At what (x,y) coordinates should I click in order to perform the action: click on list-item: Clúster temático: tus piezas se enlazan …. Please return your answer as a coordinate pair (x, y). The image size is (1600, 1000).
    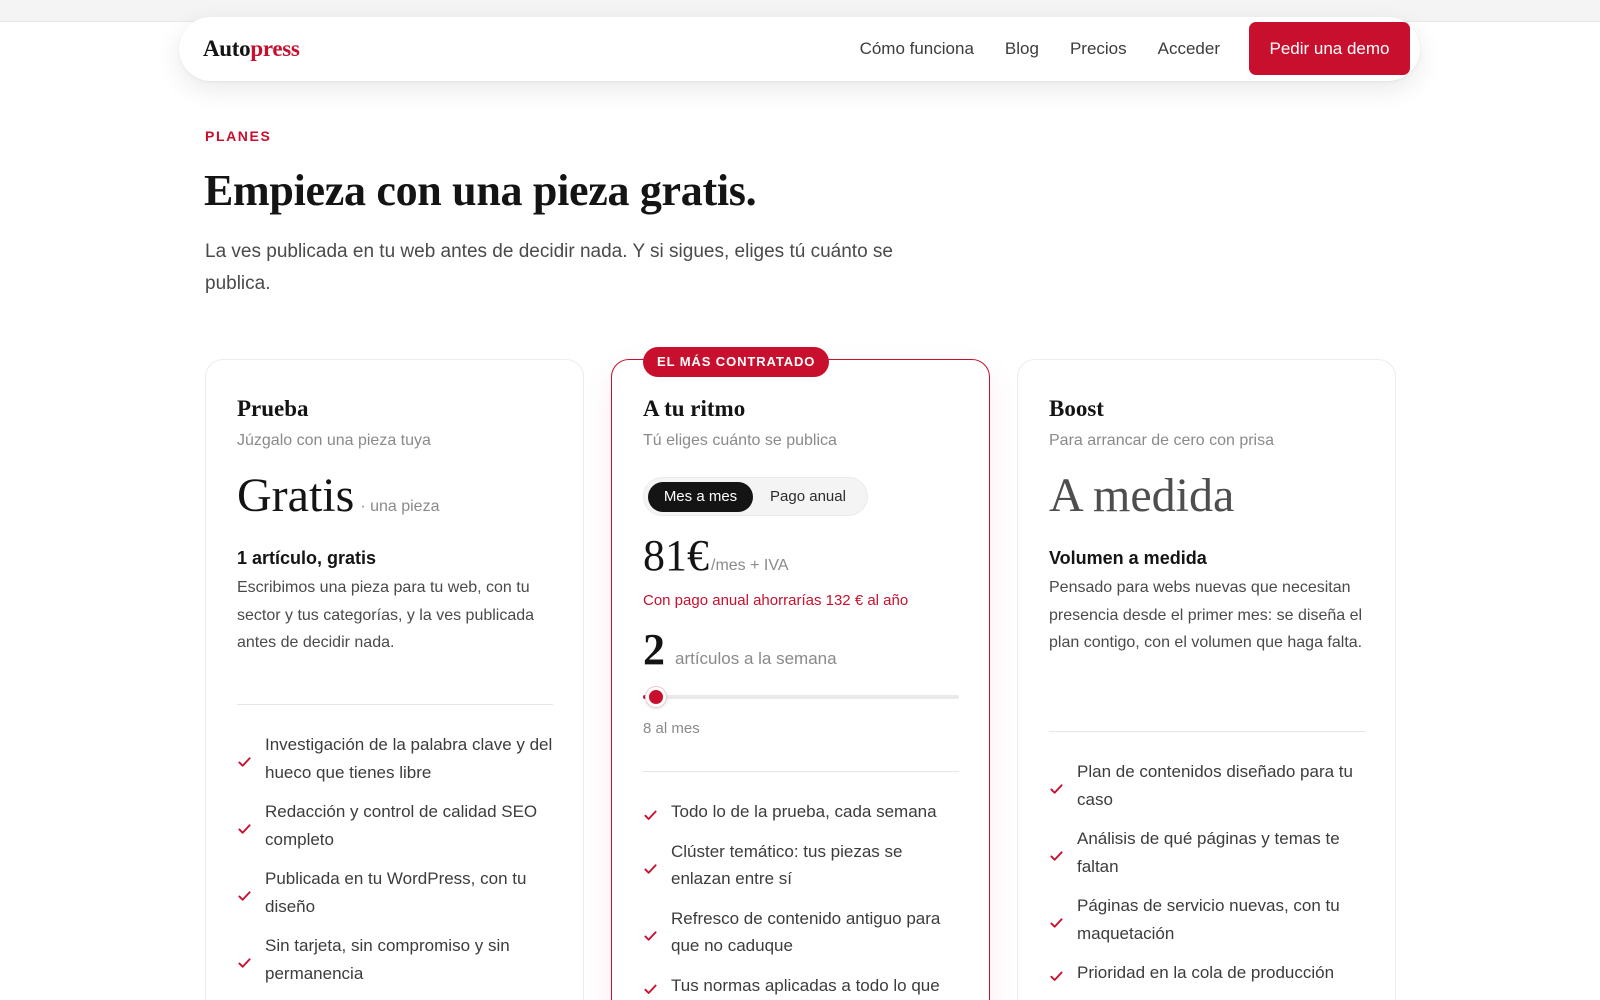
    Looking at the image, I should click on (804, 865).